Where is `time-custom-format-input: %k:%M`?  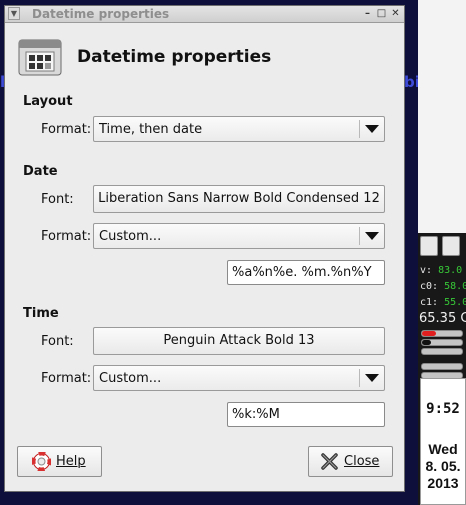 time-custom-format-input: %k:%M is located at coordinates (306, 414).